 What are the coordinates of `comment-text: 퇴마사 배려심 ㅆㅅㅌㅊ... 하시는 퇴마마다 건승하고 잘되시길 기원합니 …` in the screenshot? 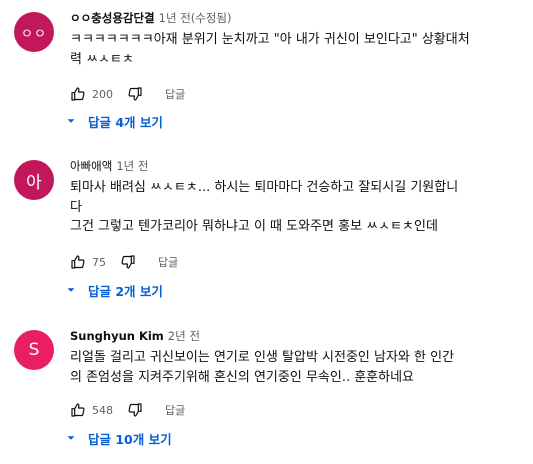 It's located at (264, 207).